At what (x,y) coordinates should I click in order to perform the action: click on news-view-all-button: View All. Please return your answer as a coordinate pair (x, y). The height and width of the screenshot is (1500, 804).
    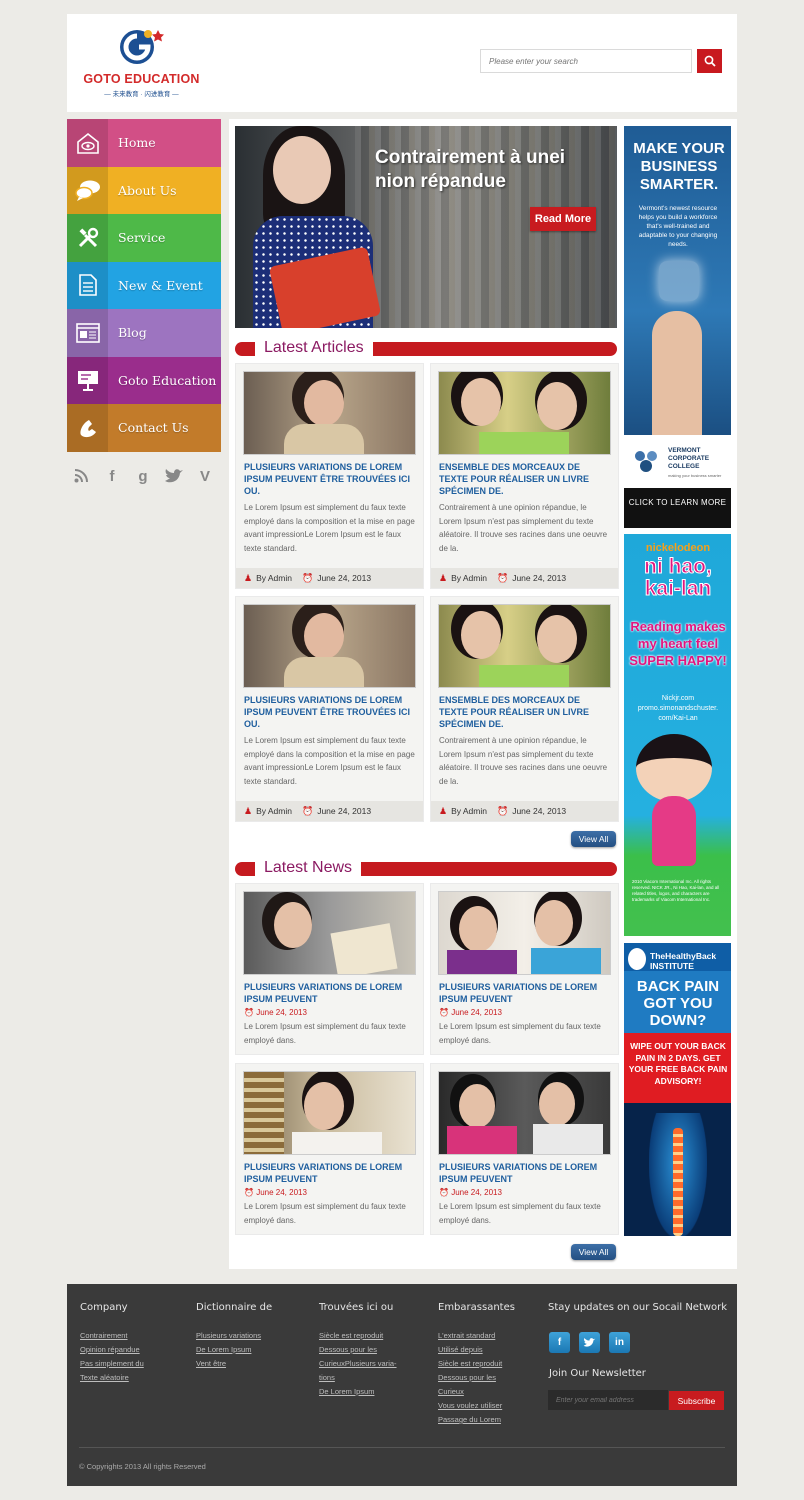
    Looking at the image, I should click on (593, 1252).